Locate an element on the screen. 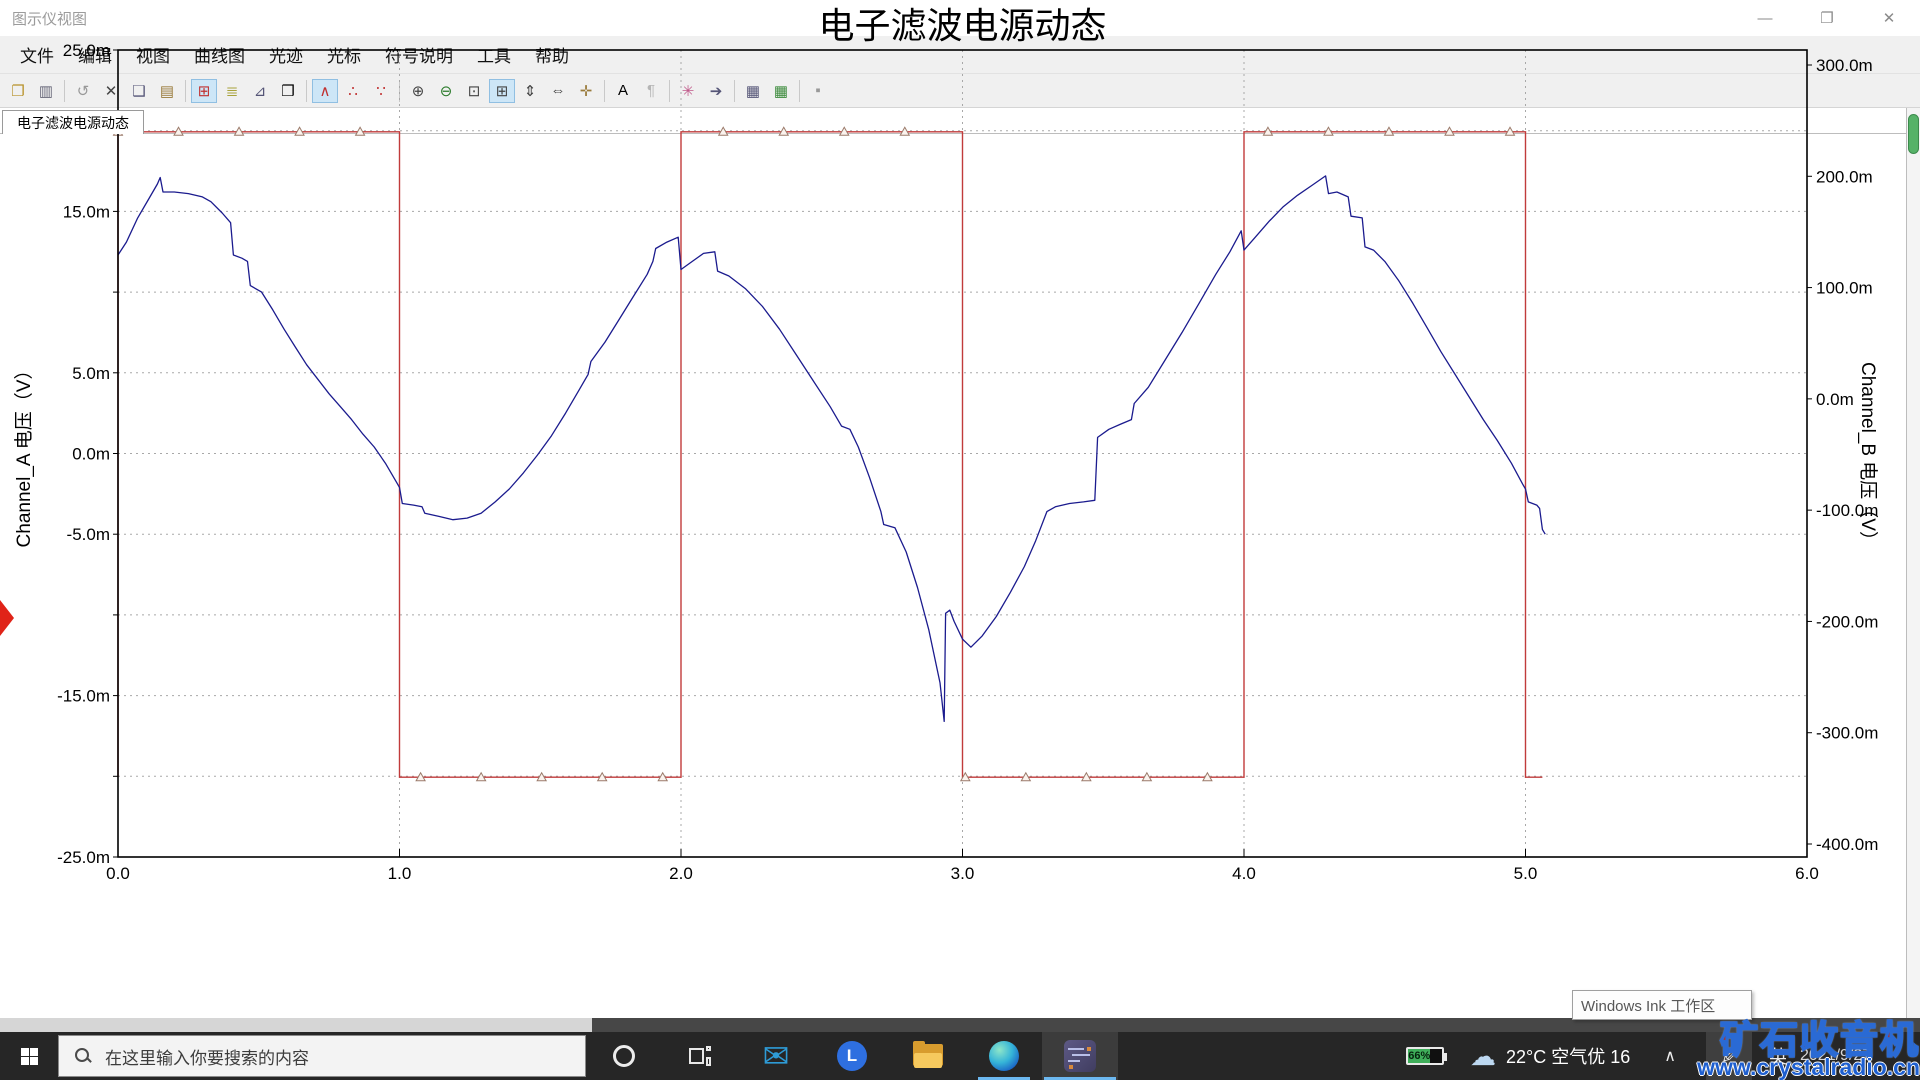  pen-icon: ✎ is located at coordinates (1729, 1056).